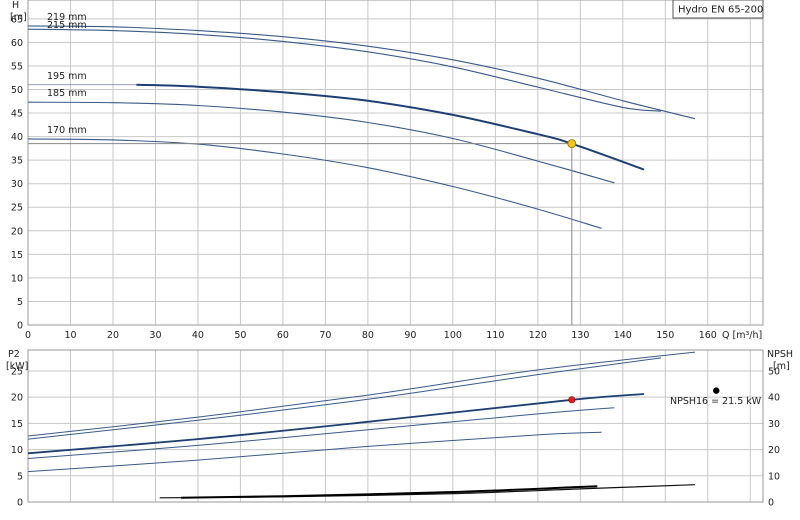  What do you see at coordinates (17, 231) in the screenshot?
I see `top-ytick-20: 20` at bounding box center [17, 231].